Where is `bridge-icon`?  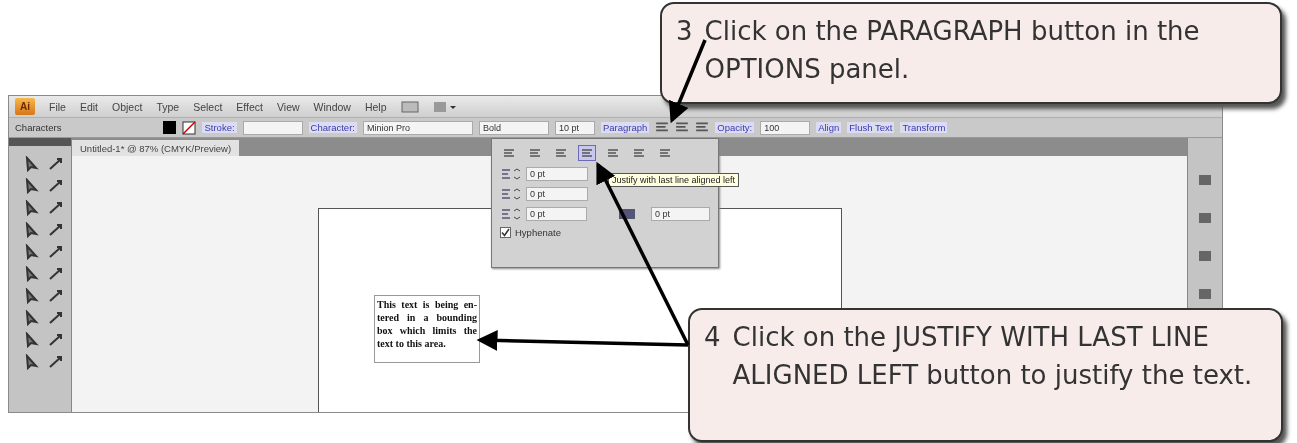
bridge-icon is located at coordinates (409, 106).